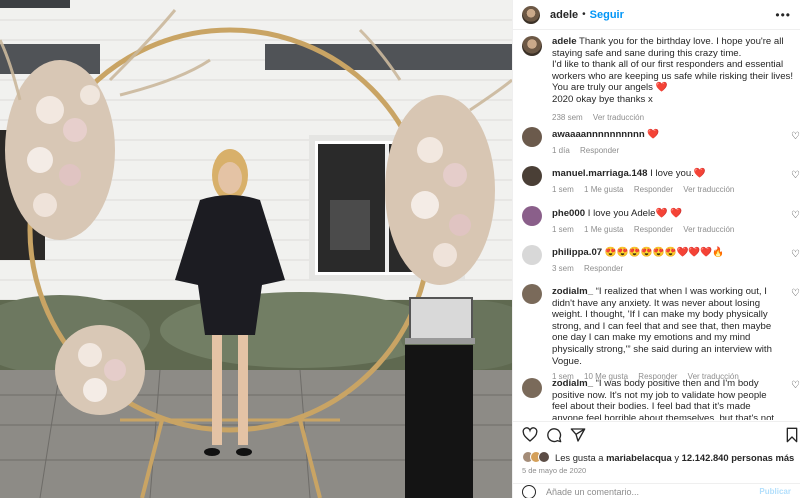  Describe the element at coordinates (783, 15) in the screenshot. I see `more-horizontal-icon: •••` at that location.